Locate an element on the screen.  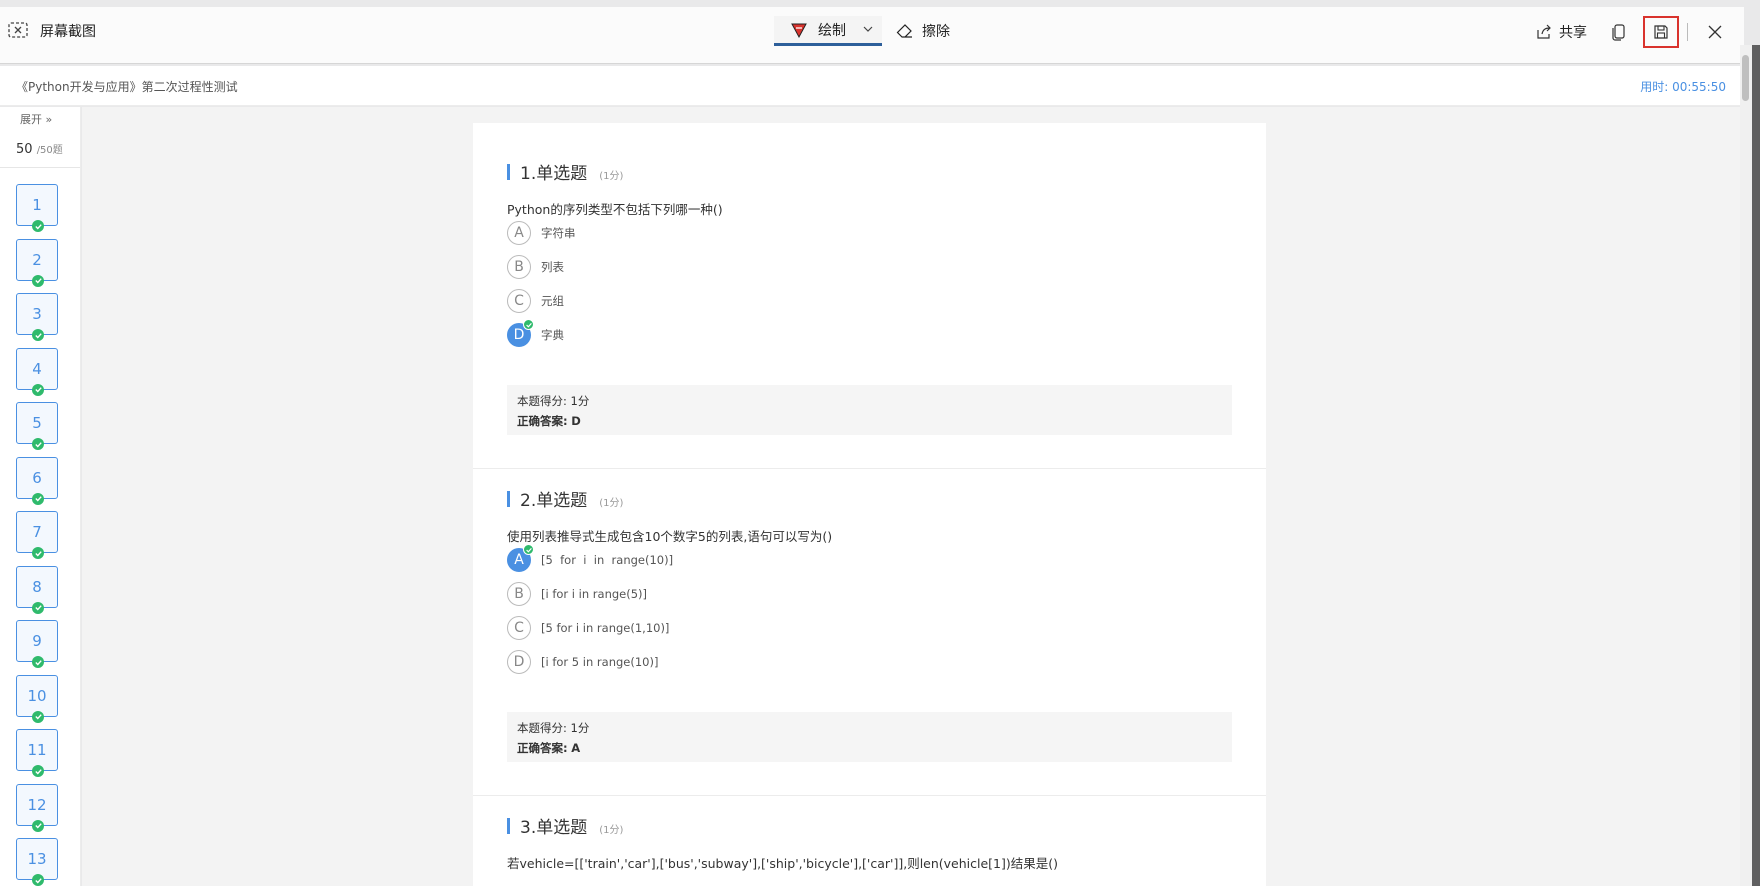
option-b: B [i for i in range(5)] is located at coordinates (577, 594).